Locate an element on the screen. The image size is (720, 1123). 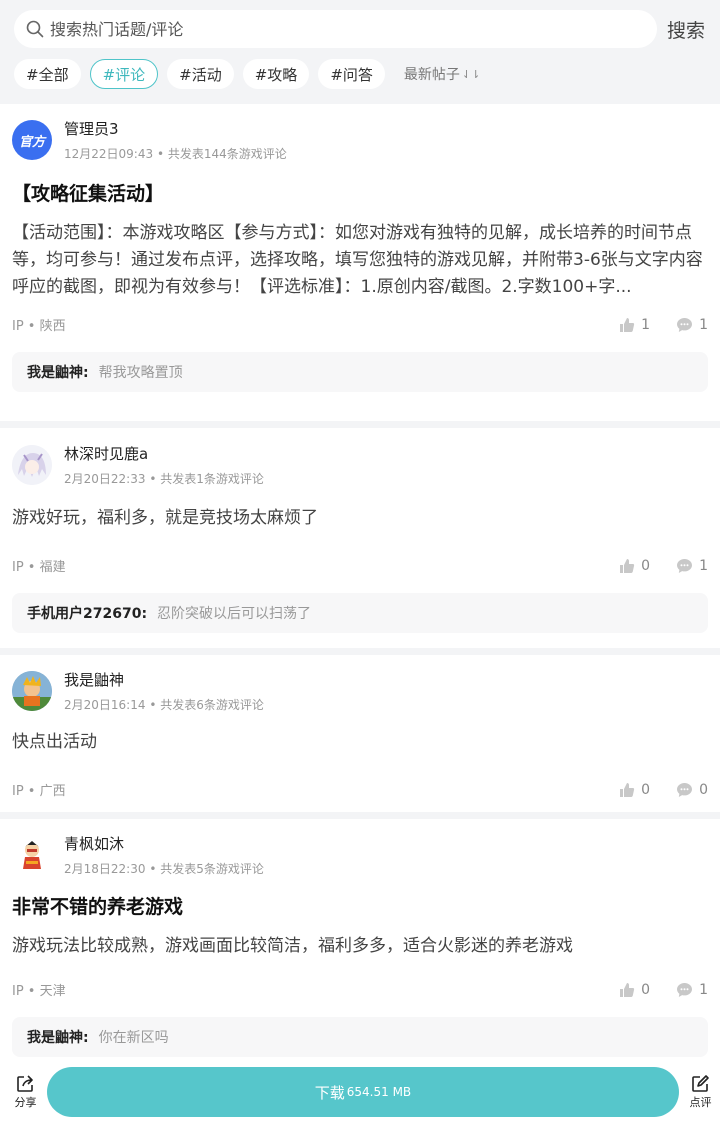
search-row: 搜索 is located at coordinates (360, 29).